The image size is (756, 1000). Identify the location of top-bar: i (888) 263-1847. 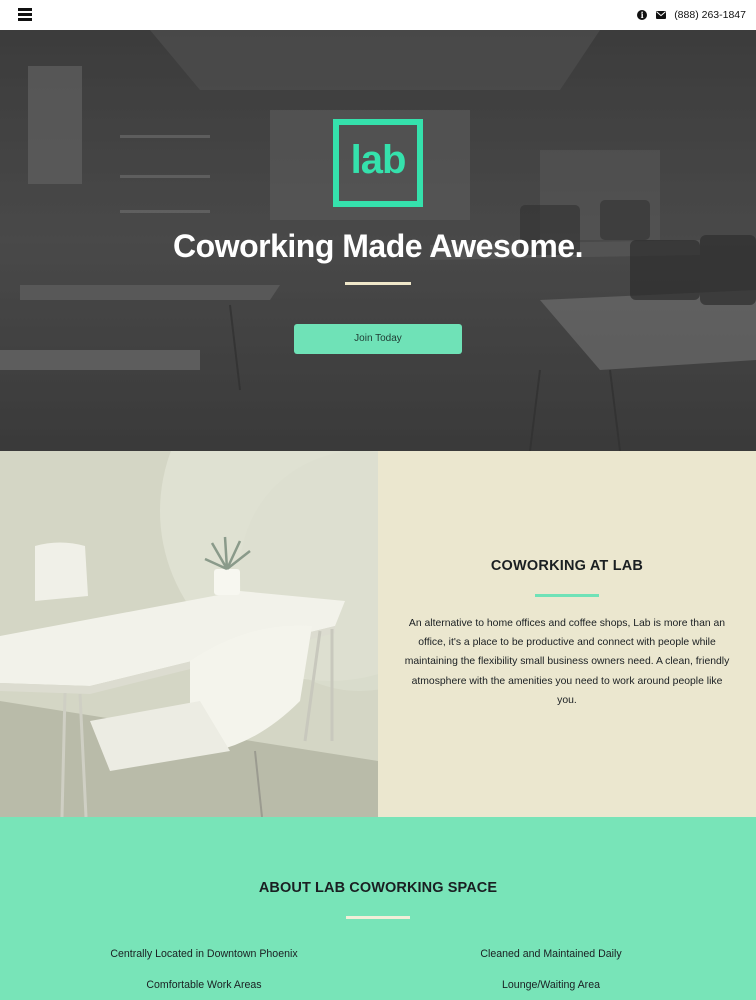
(378, 15).